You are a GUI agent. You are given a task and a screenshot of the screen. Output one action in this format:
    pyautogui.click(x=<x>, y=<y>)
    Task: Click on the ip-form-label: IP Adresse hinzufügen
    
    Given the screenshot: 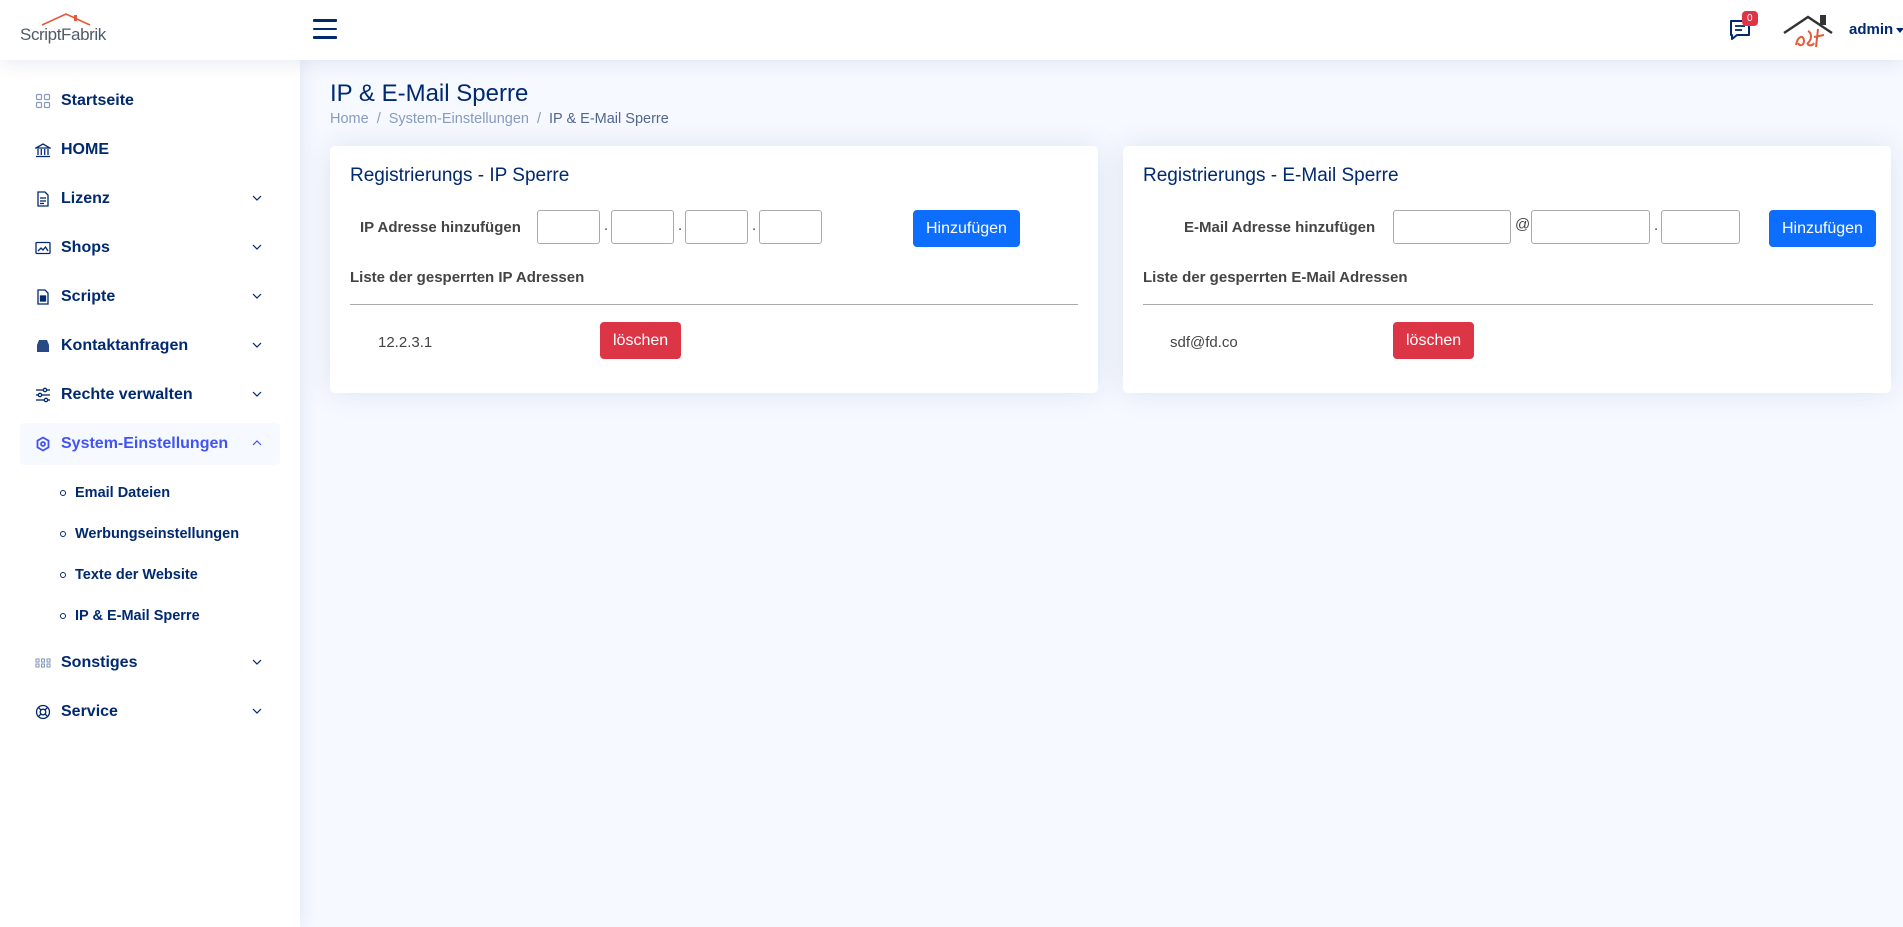 What is the action you would take?
    pyautogui.click(x=440, y=227)
    